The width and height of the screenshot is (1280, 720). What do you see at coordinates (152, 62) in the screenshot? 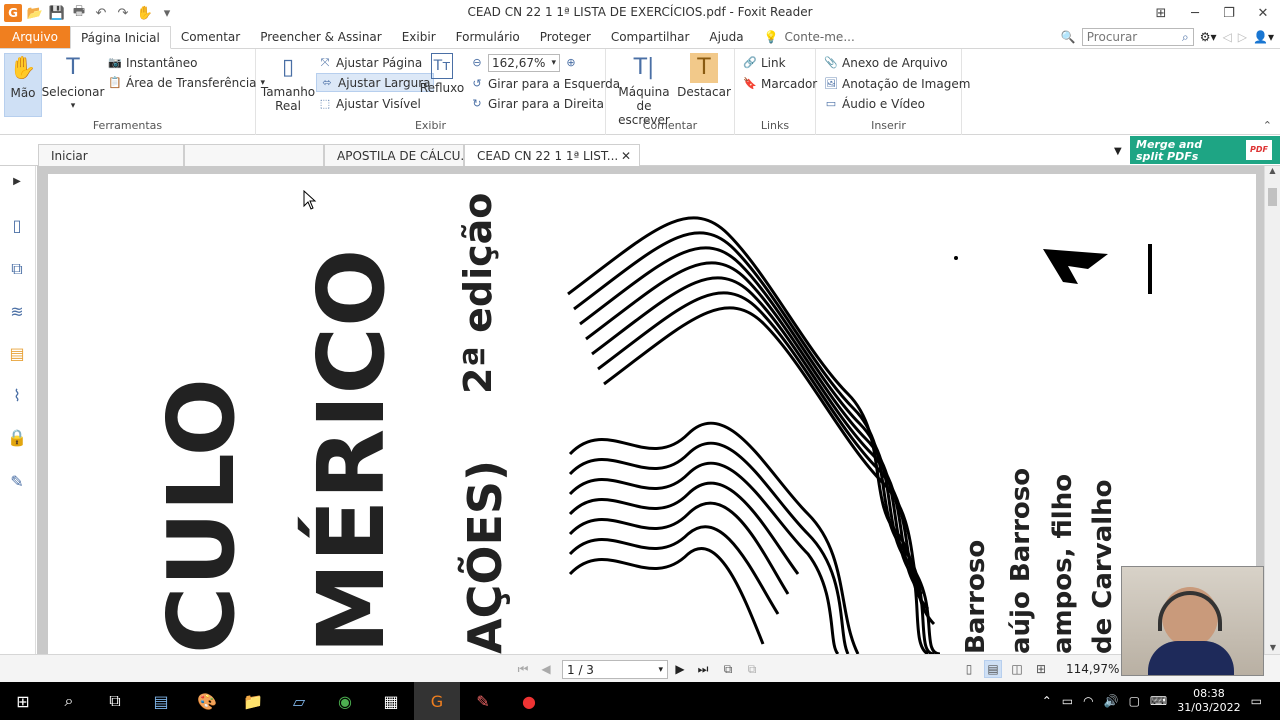
I see `snapshot-button: 📷 Instantâneo` at bounding box center [152, 62].